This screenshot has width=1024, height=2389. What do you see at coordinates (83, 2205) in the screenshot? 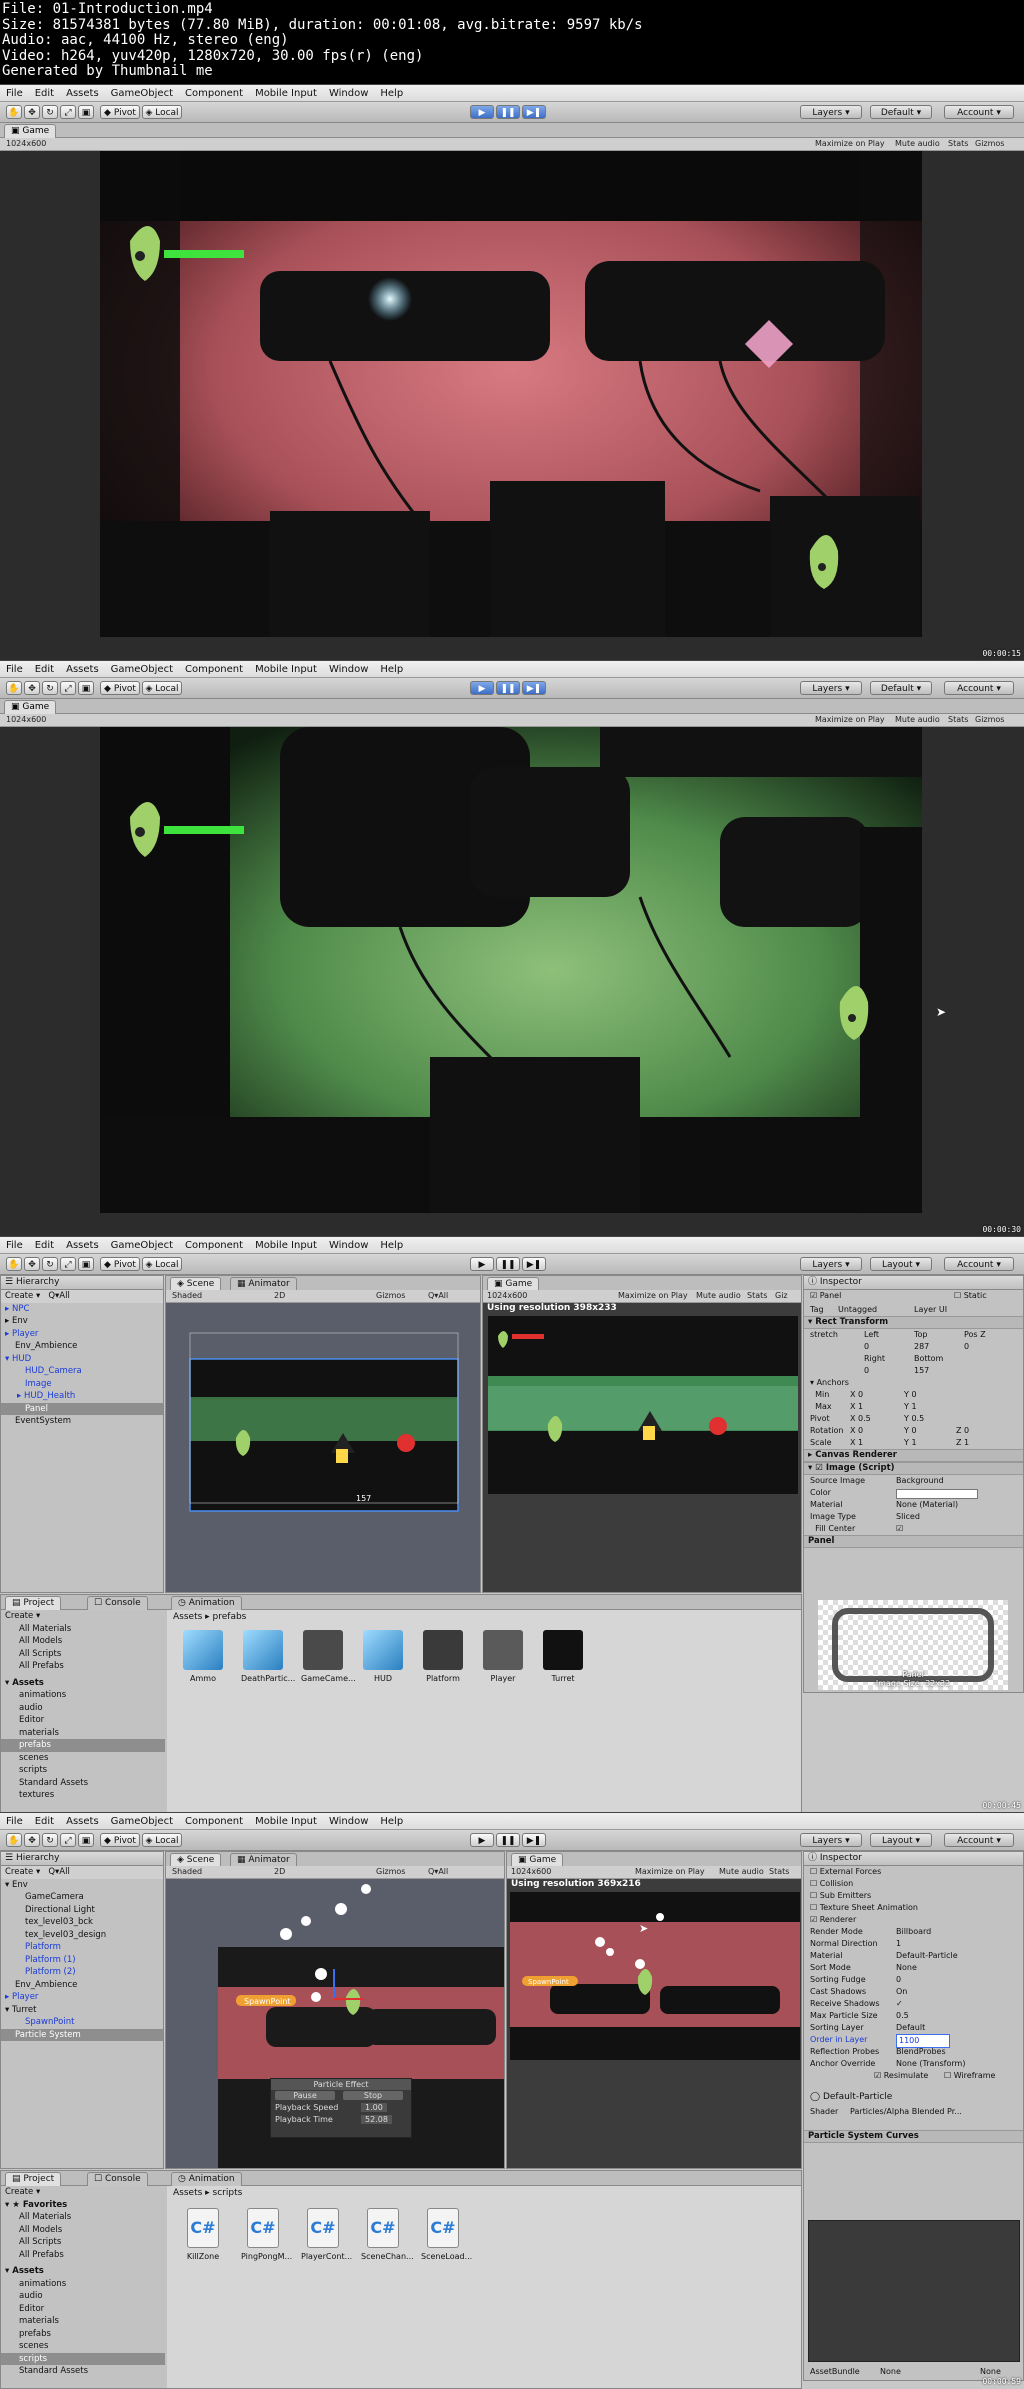
I see `favorites-root: ▾ ★ Favorites` at bounding box center [83, 2205].